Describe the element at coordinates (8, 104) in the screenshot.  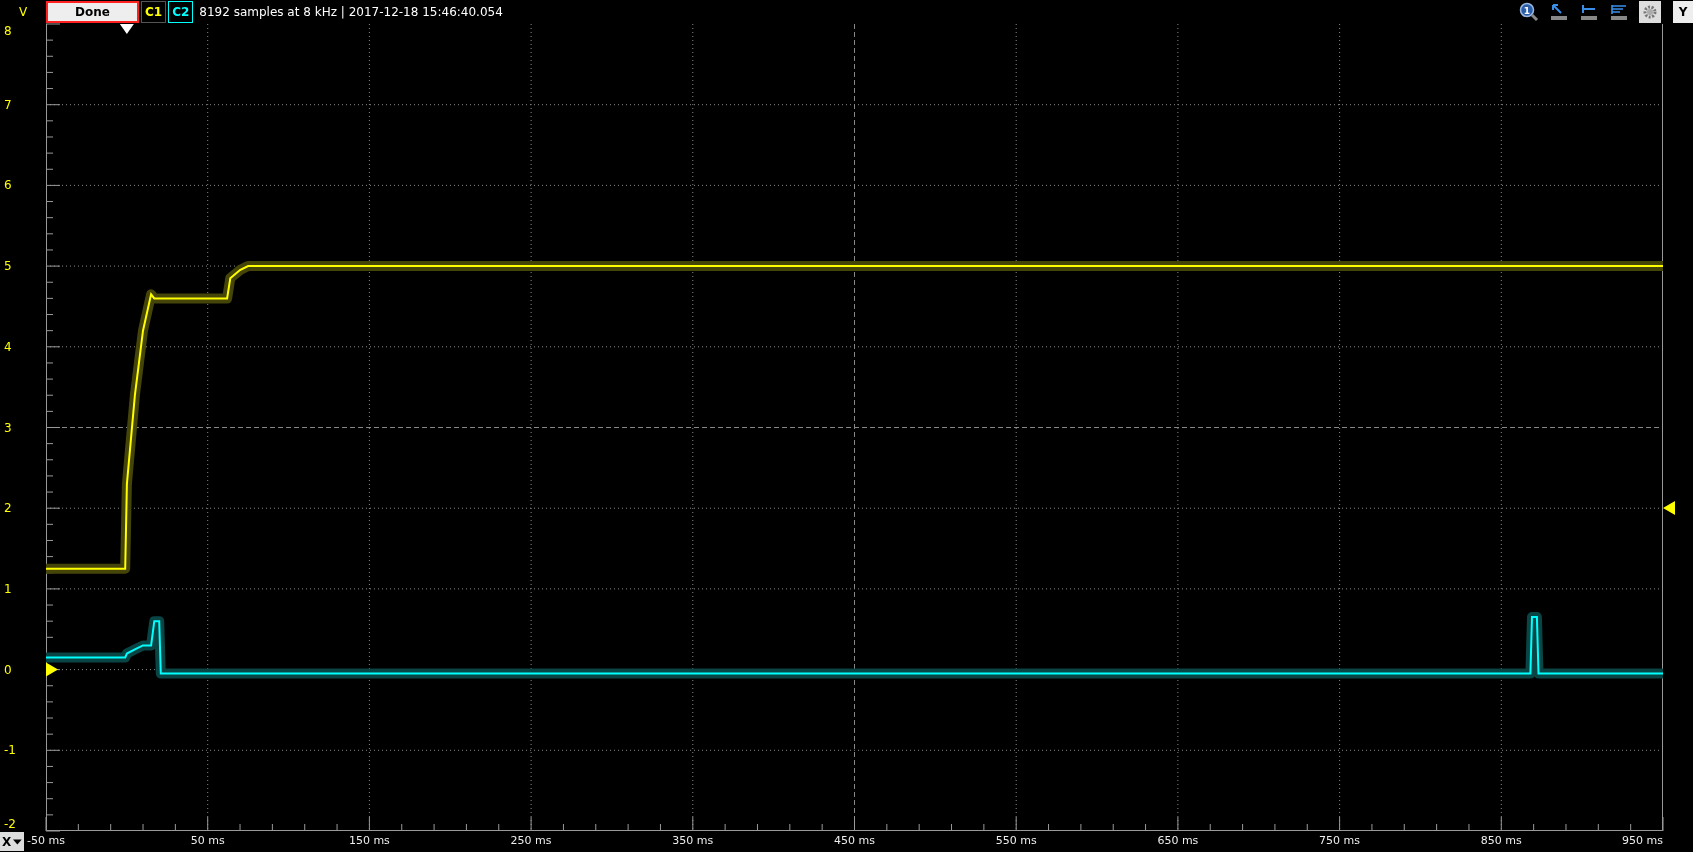
I see `y-tick-label: 7` at that location.